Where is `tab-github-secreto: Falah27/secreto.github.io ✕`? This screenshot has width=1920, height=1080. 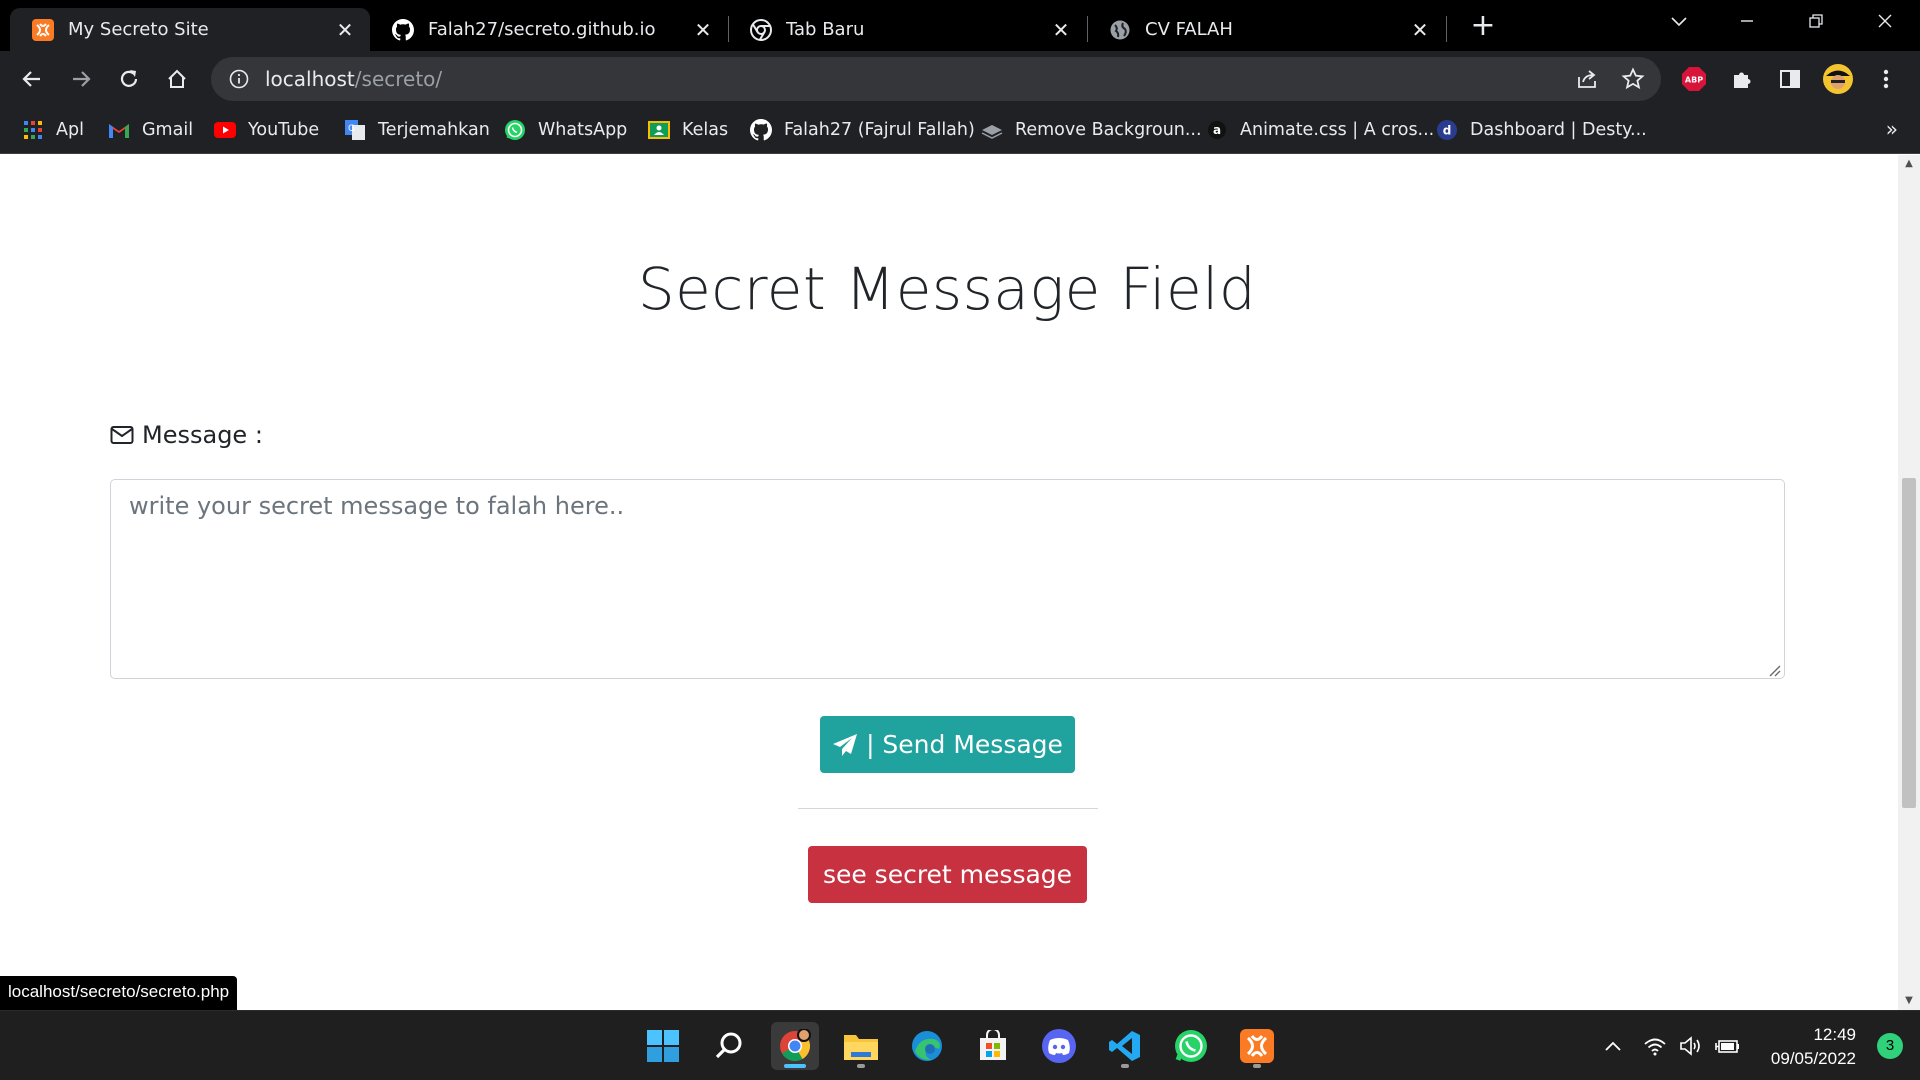
tab-github-secreto: Falah27/secreto.github.io ✕ is located at coordinates (549, 29).